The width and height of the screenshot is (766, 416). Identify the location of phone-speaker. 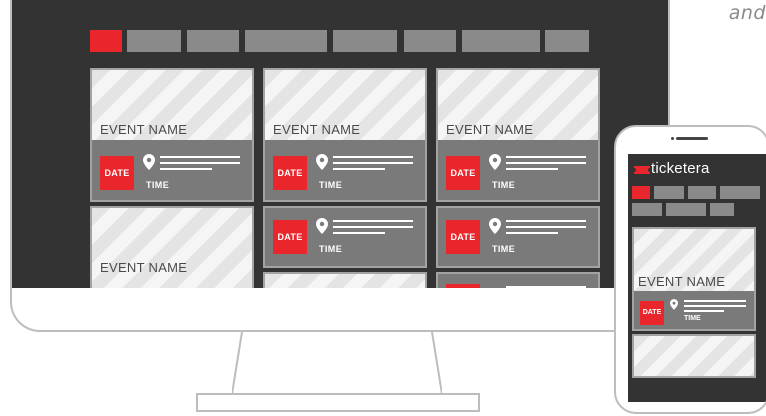
(692, 138).